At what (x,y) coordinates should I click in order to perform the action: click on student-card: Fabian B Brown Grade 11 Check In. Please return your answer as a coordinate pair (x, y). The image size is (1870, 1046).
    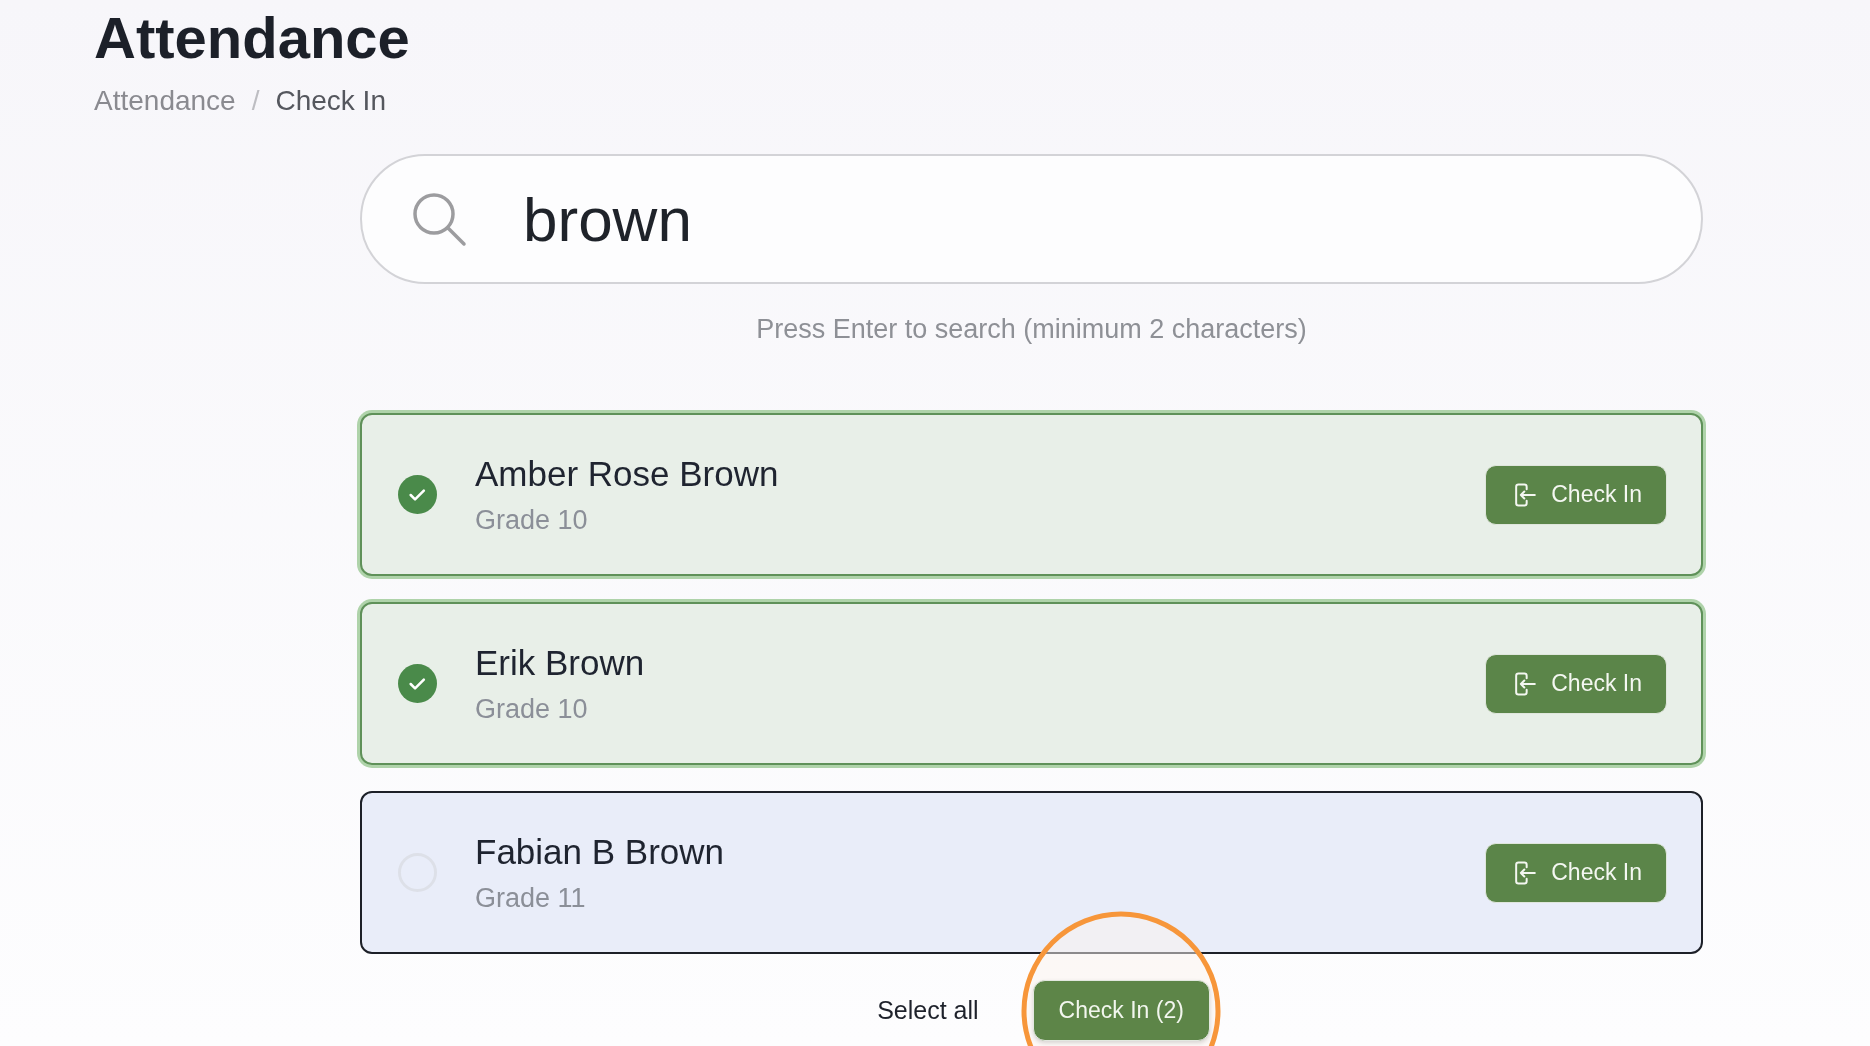
    Looking at the image, I should click on (1031, 872).